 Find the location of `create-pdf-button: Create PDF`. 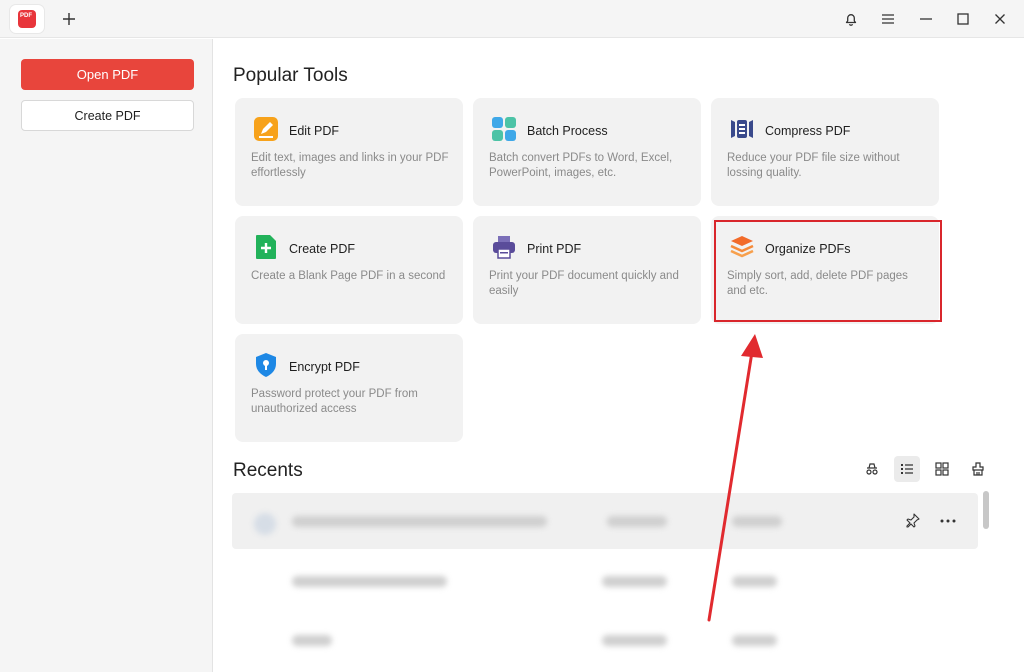

create-pdf-button: Create PDF is located at coordinates (107, 115).